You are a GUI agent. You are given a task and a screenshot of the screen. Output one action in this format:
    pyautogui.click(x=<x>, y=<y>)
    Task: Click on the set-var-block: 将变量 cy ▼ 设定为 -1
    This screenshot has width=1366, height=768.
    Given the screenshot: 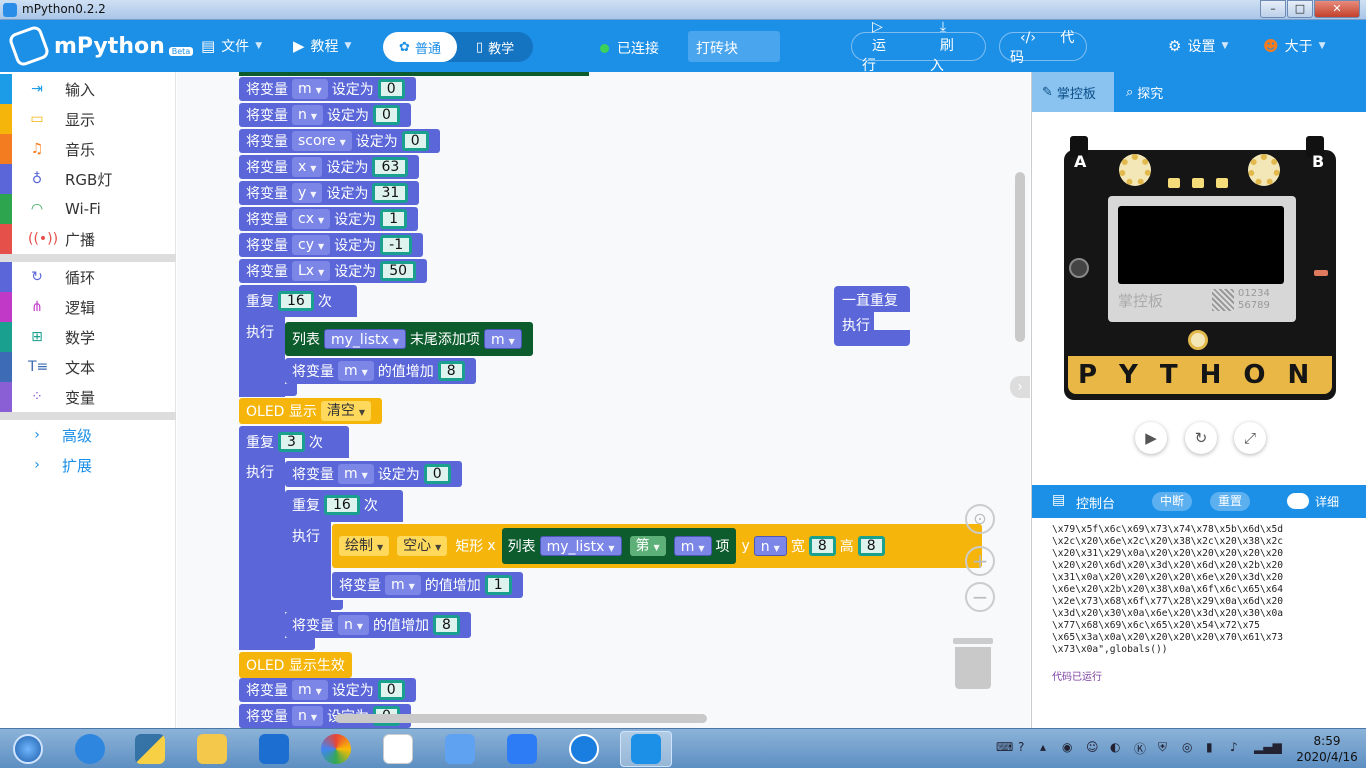 What is the action you would take?
    pyautogui.click(x=331, y=245)
    